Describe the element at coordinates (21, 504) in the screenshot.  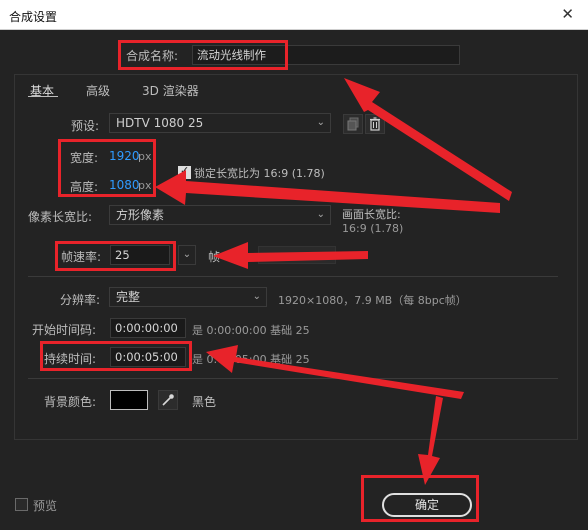
I see `preview-checkbox` at that location.